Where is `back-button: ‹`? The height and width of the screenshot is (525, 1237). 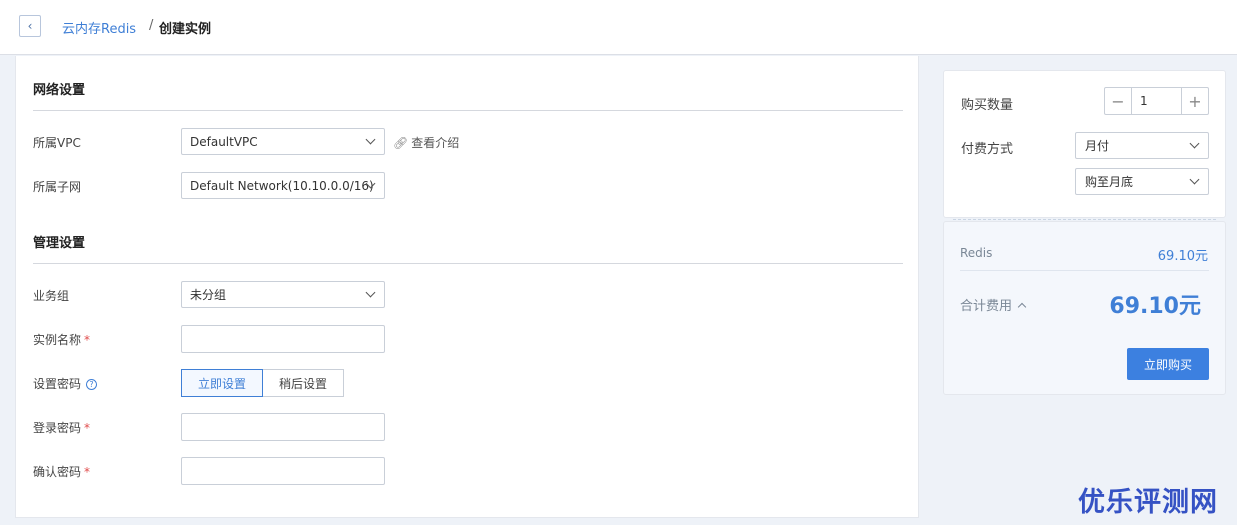 back-button: ‹ is located at coordinates (30, 26).